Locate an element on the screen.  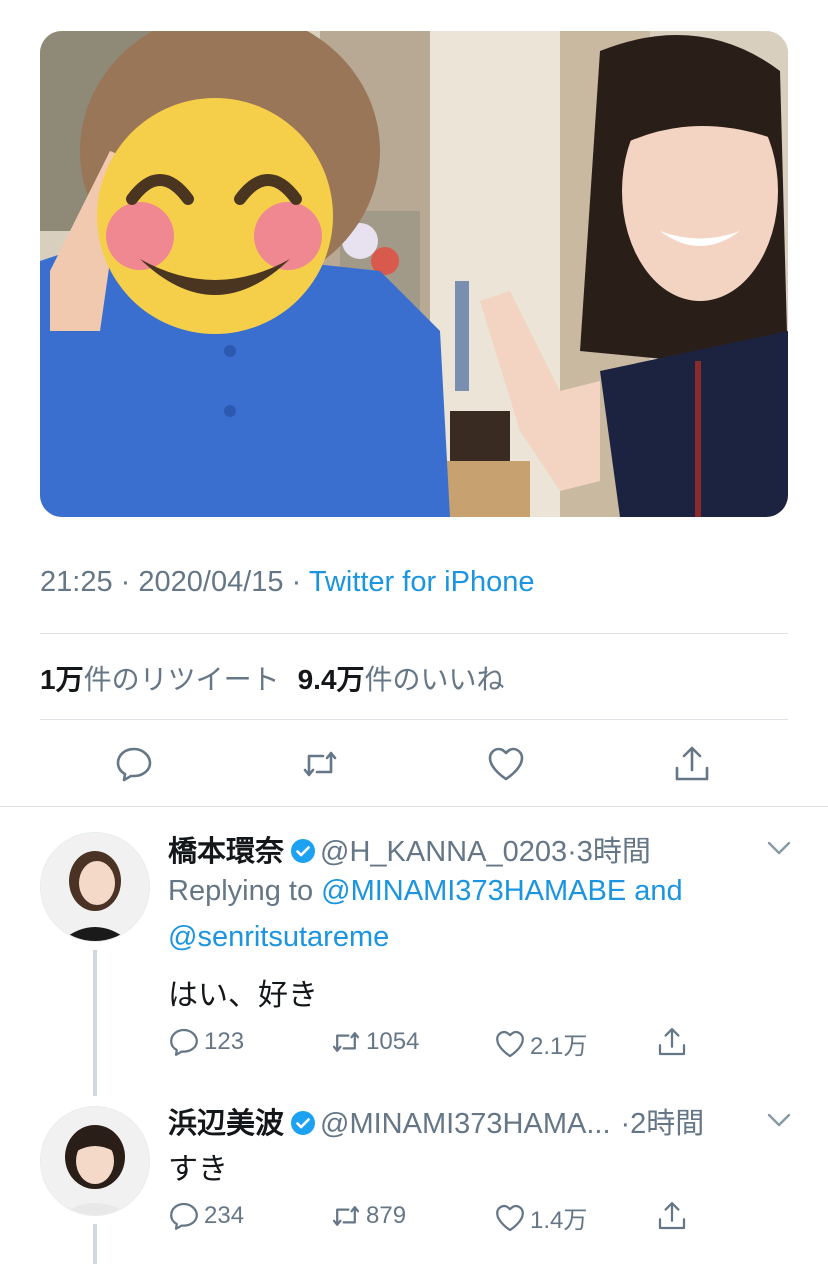
retweet-label: 件のリツイート is located at coordinates (181, 679).